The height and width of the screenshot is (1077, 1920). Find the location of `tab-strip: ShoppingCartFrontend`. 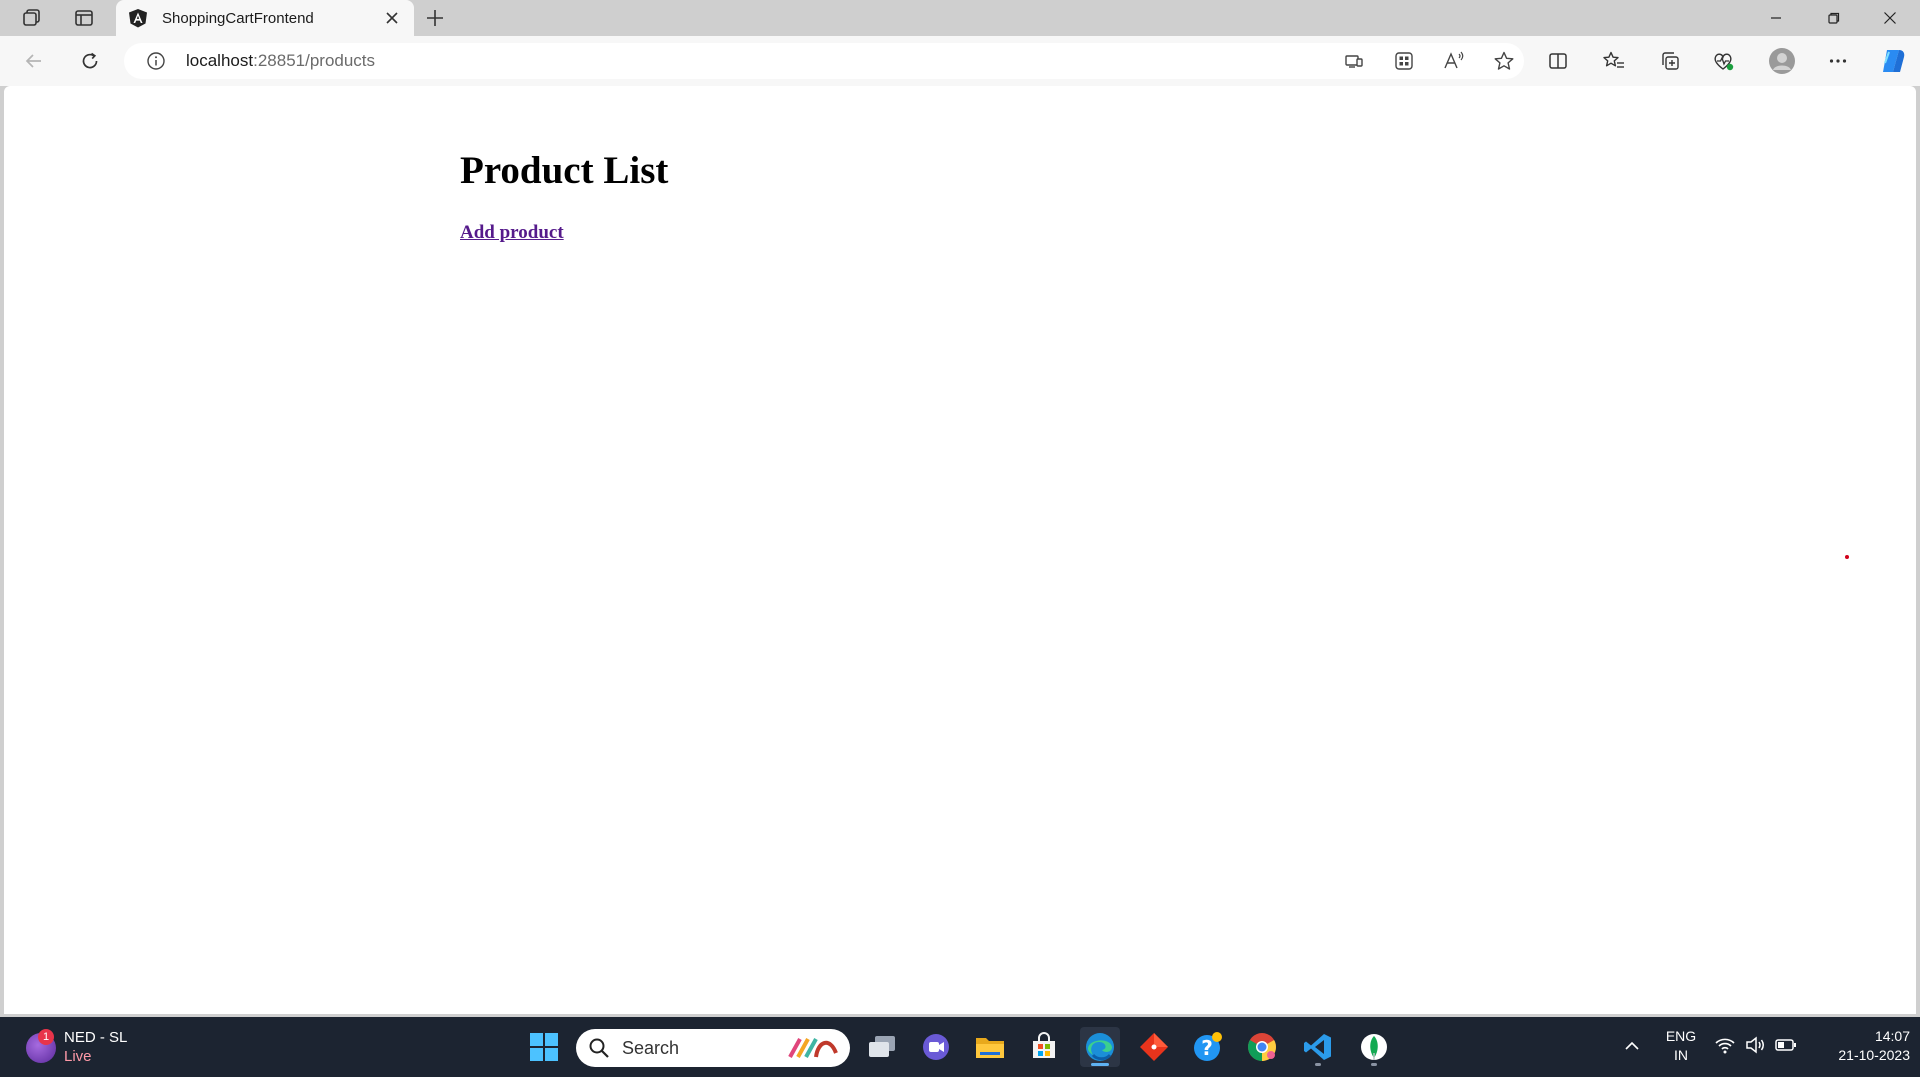

tab-strip: ShoppingCartFrontend is located at coordinates (960, 18).